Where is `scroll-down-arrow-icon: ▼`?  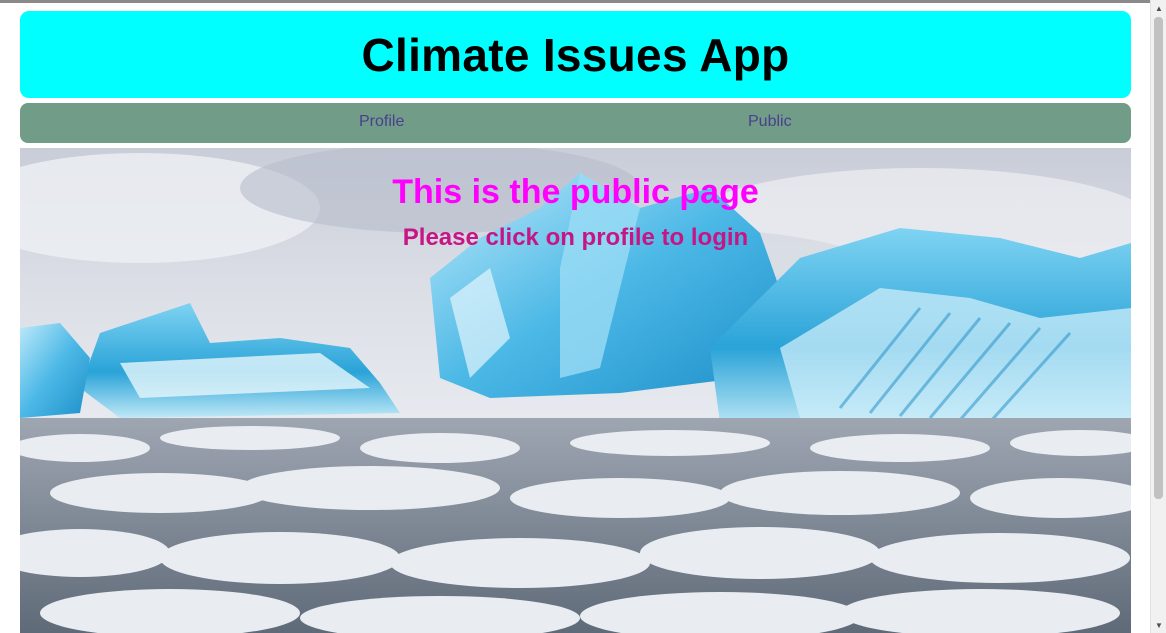 scroll-down-arrow-icon: ▼ is located at coordinates (1158, 625).